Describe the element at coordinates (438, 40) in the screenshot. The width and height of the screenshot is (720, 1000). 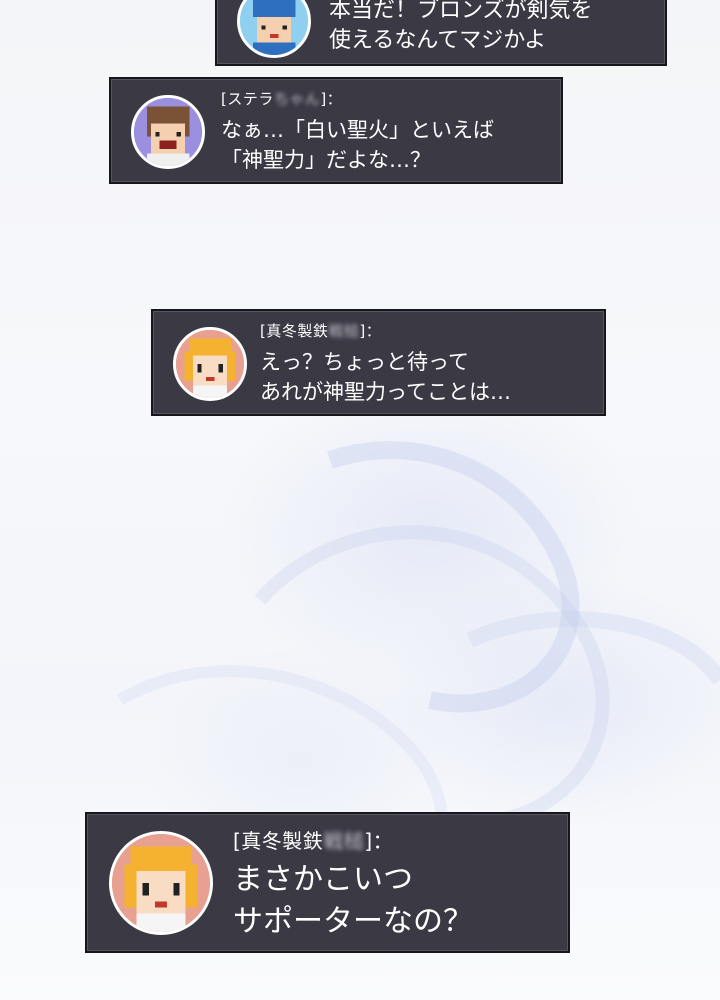
I see `message-line: 使えるなんてマジかよ` at that location.